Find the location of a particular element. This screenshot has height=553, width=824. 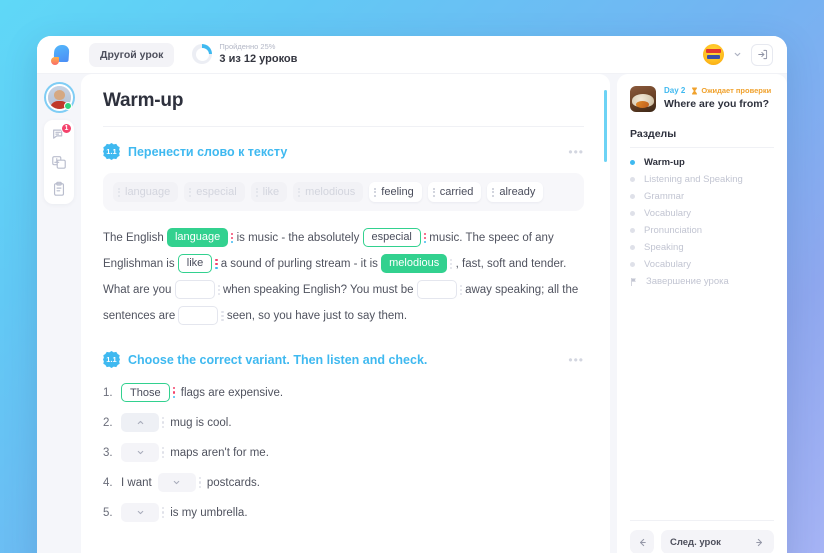

question-text: is my umbrella. is located at coordinates (209, 512).